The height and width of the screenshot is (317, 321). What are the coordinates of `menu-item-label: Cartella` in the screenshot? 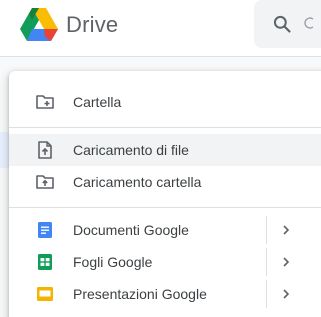 It's located at (97, 102).